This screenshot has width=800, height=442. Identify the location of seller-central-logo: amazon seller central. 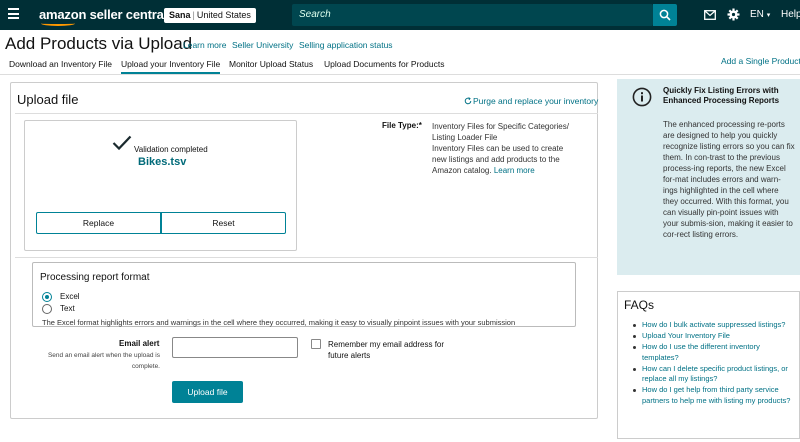
(103, 16).